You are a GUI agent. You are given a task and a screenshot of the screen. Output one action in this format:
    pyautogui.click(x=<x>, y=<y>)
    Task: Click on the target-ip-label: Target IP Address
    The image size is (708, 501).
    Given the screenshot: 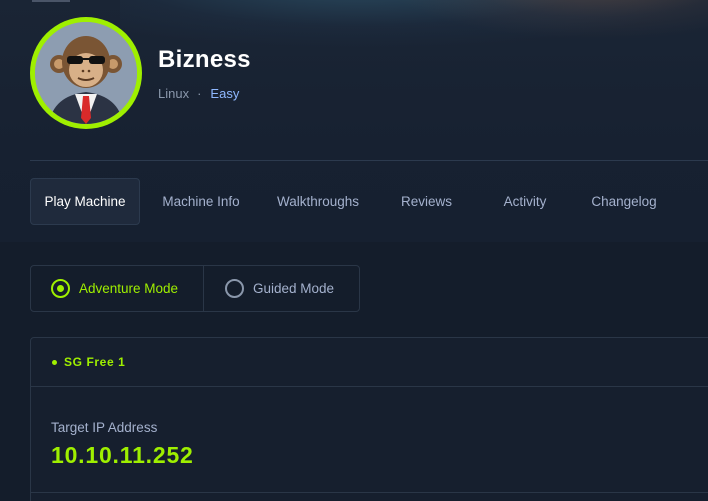 What is the action you would take?
    pyautogui.click(x=104, y=427)
    